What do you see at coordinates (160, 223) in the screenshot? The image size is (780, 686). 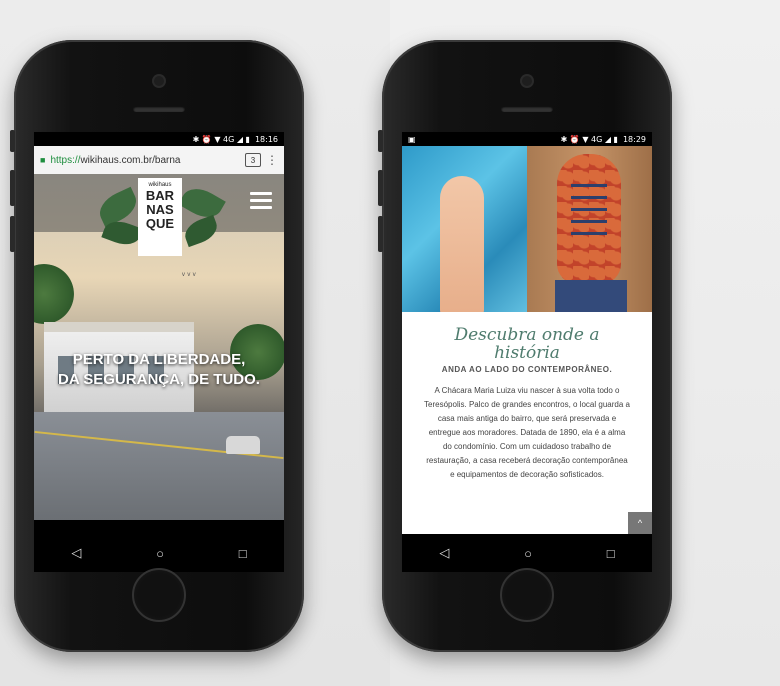 I see `logo-line-3: QUE` at bounding box center [160, 223].